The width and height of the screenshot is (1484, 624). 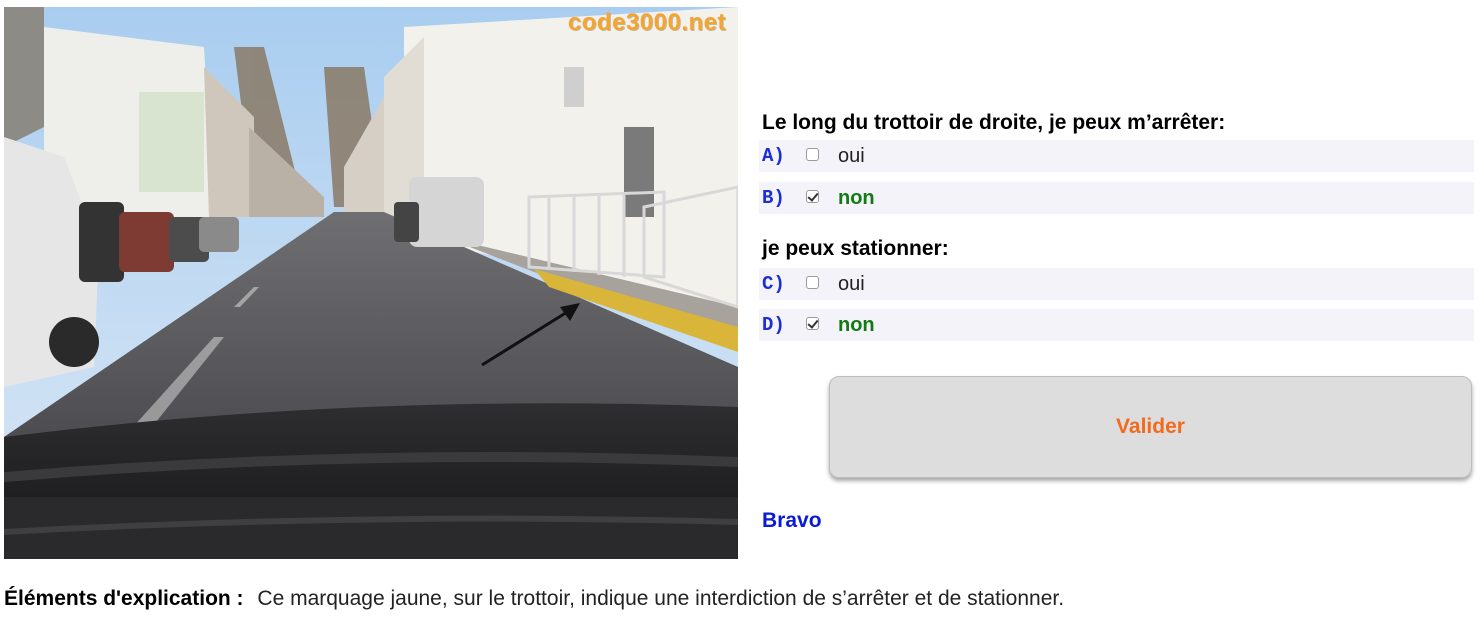 What do you see at coordinates (812, 323) in the screenshot?
I see `answer-d-checkbox` at bounding box center [812, 323].